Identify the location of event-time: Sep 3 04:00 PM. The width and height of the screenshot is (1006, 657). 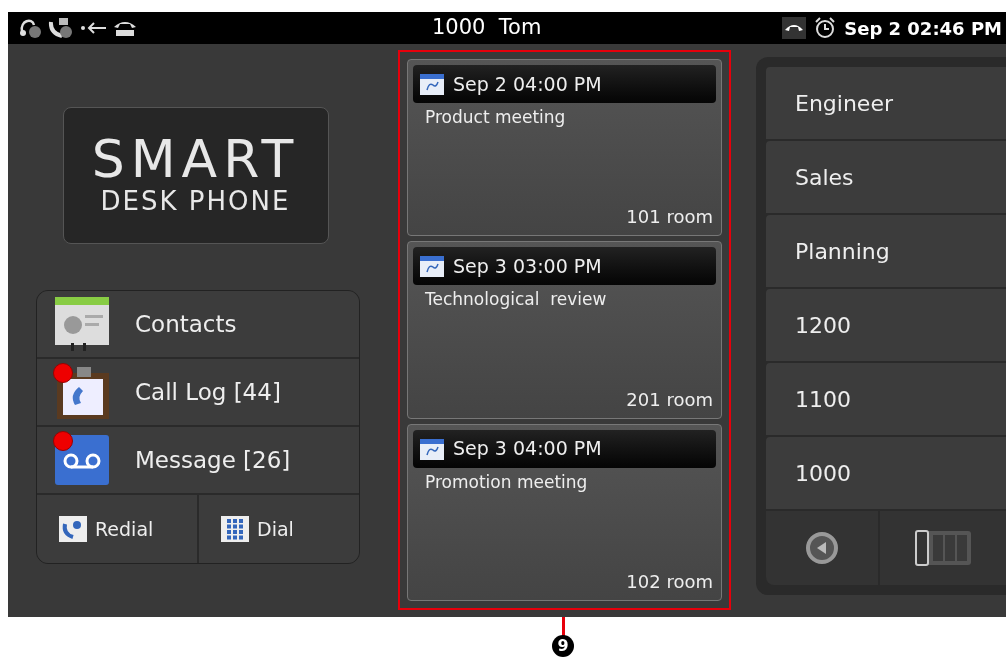
(527, 449).